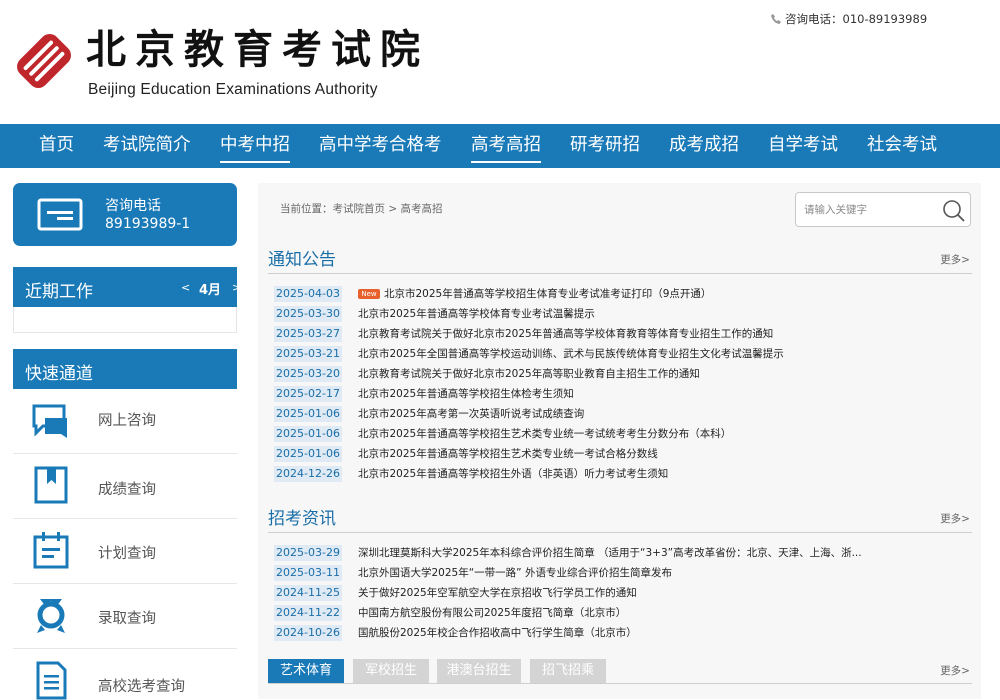  Describe the element at coordinates (306, 671) in the screenshot. I see `tab-art-sports: 艺术体育` at that location.